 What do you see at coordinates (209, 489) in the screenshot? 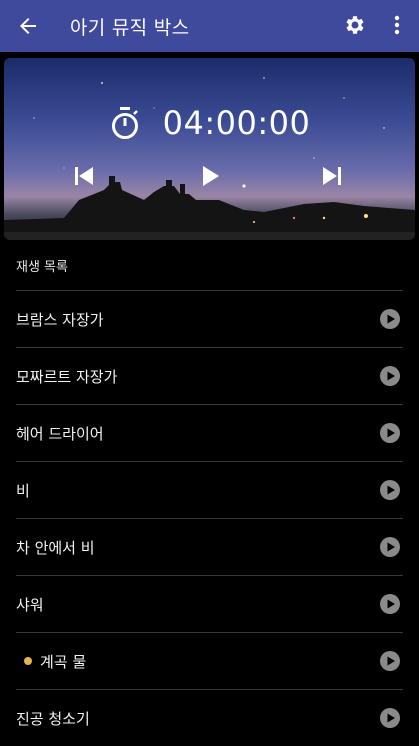
I see `list-item: 비` at bounding box center [209, 489].